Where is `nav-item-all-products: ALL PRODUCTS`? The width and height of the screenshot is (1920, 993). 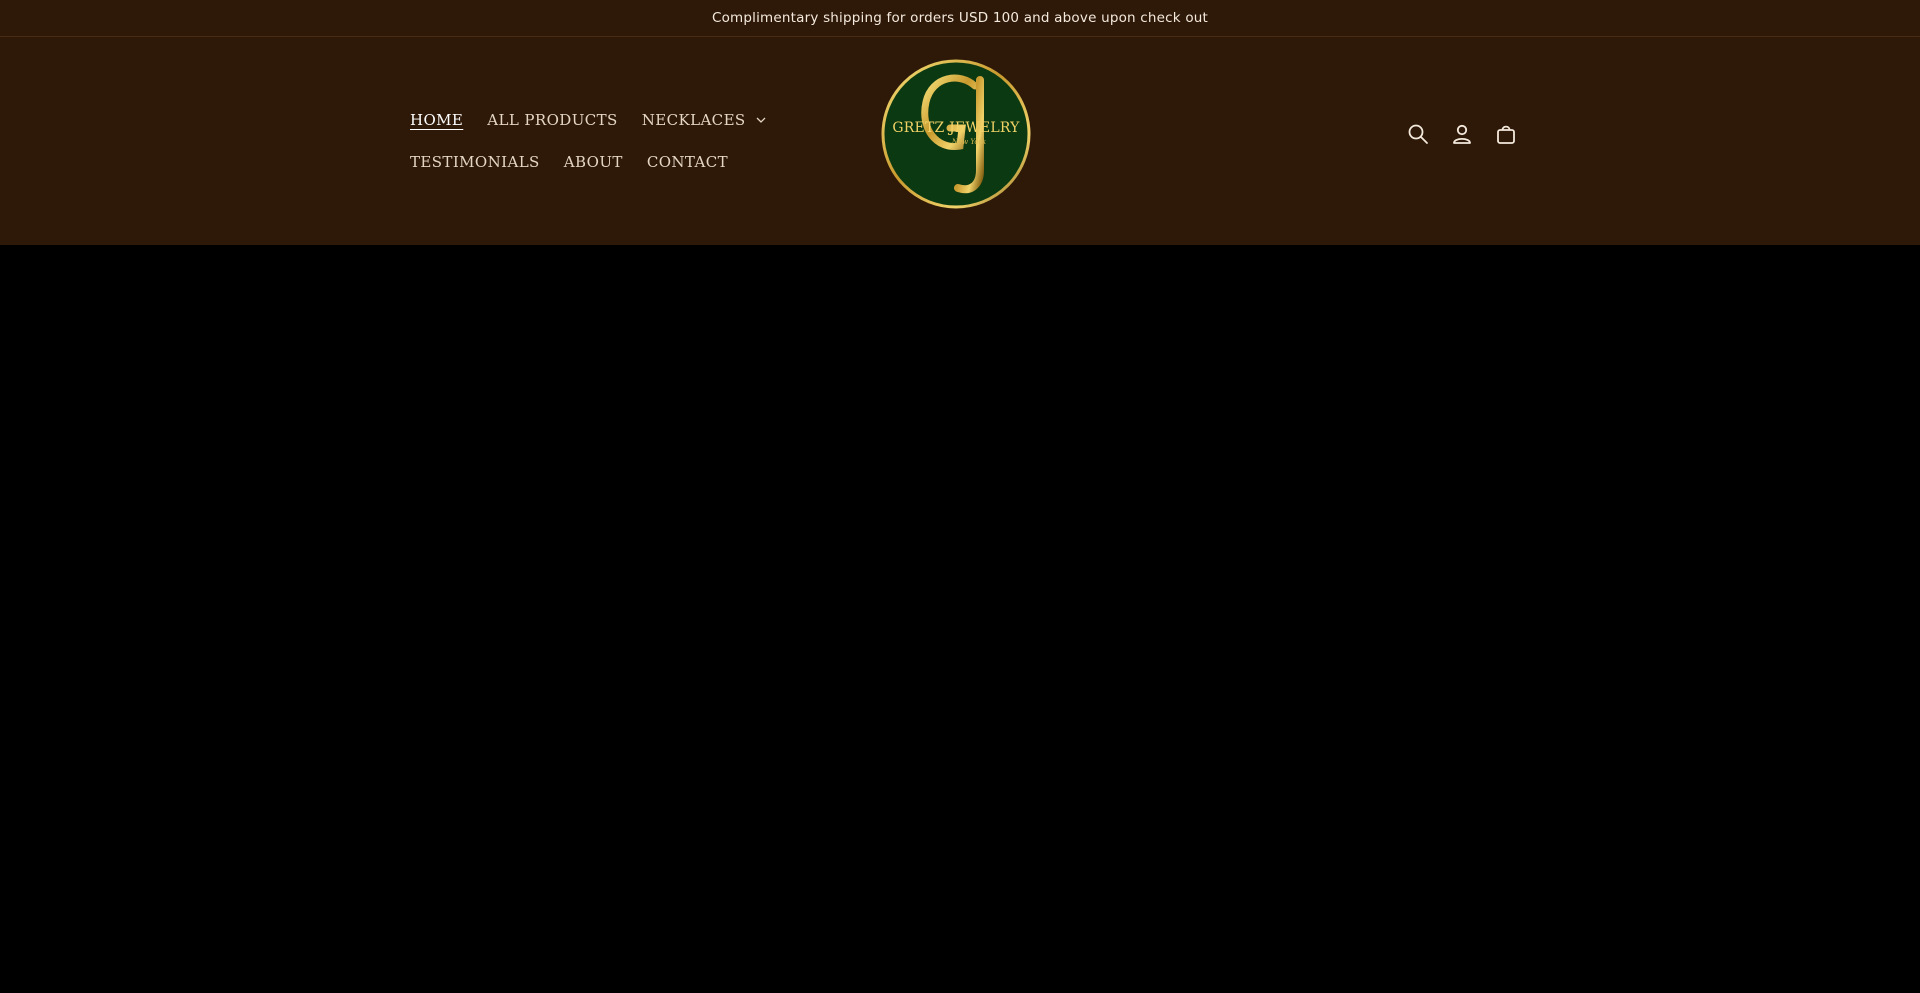
nav-item-all-products: ALL PRODUCTS is located at coordinates (552, 120).